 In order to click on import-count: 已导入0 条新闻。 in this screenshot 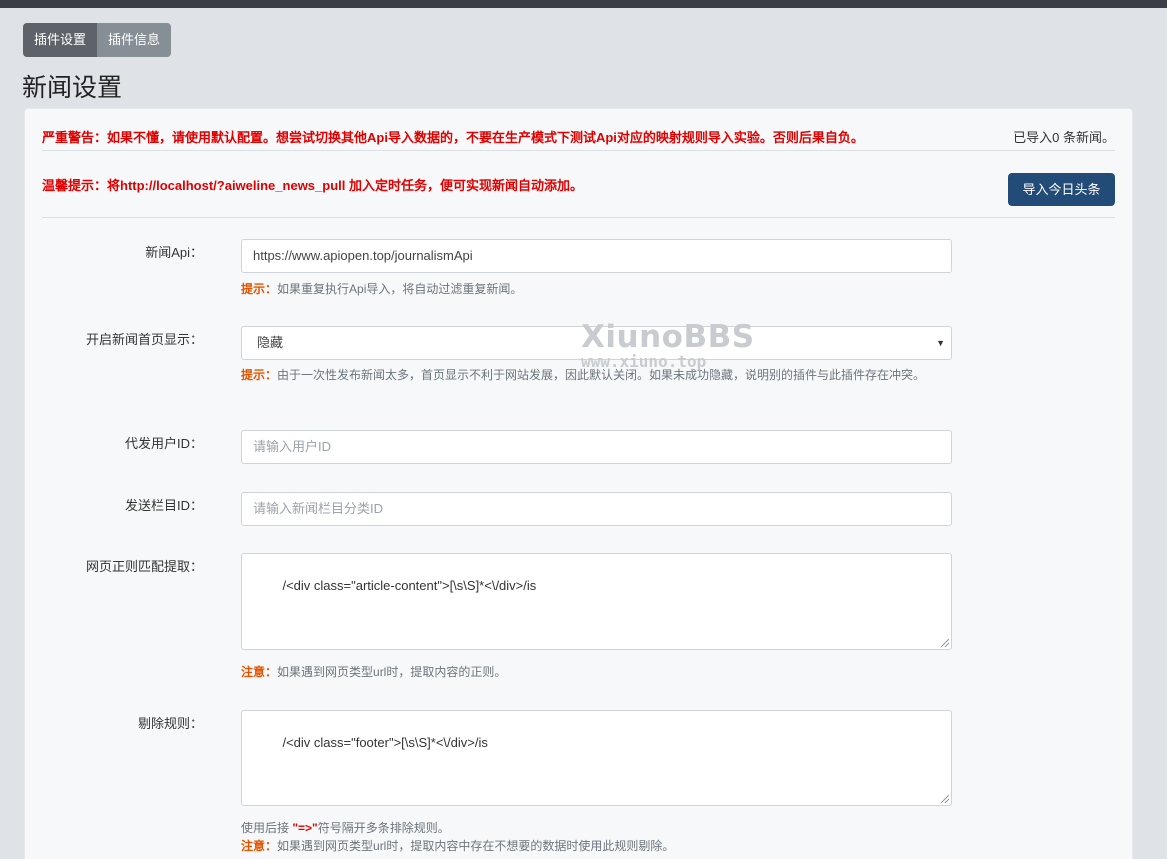, I will do `click(1064, 137)`.